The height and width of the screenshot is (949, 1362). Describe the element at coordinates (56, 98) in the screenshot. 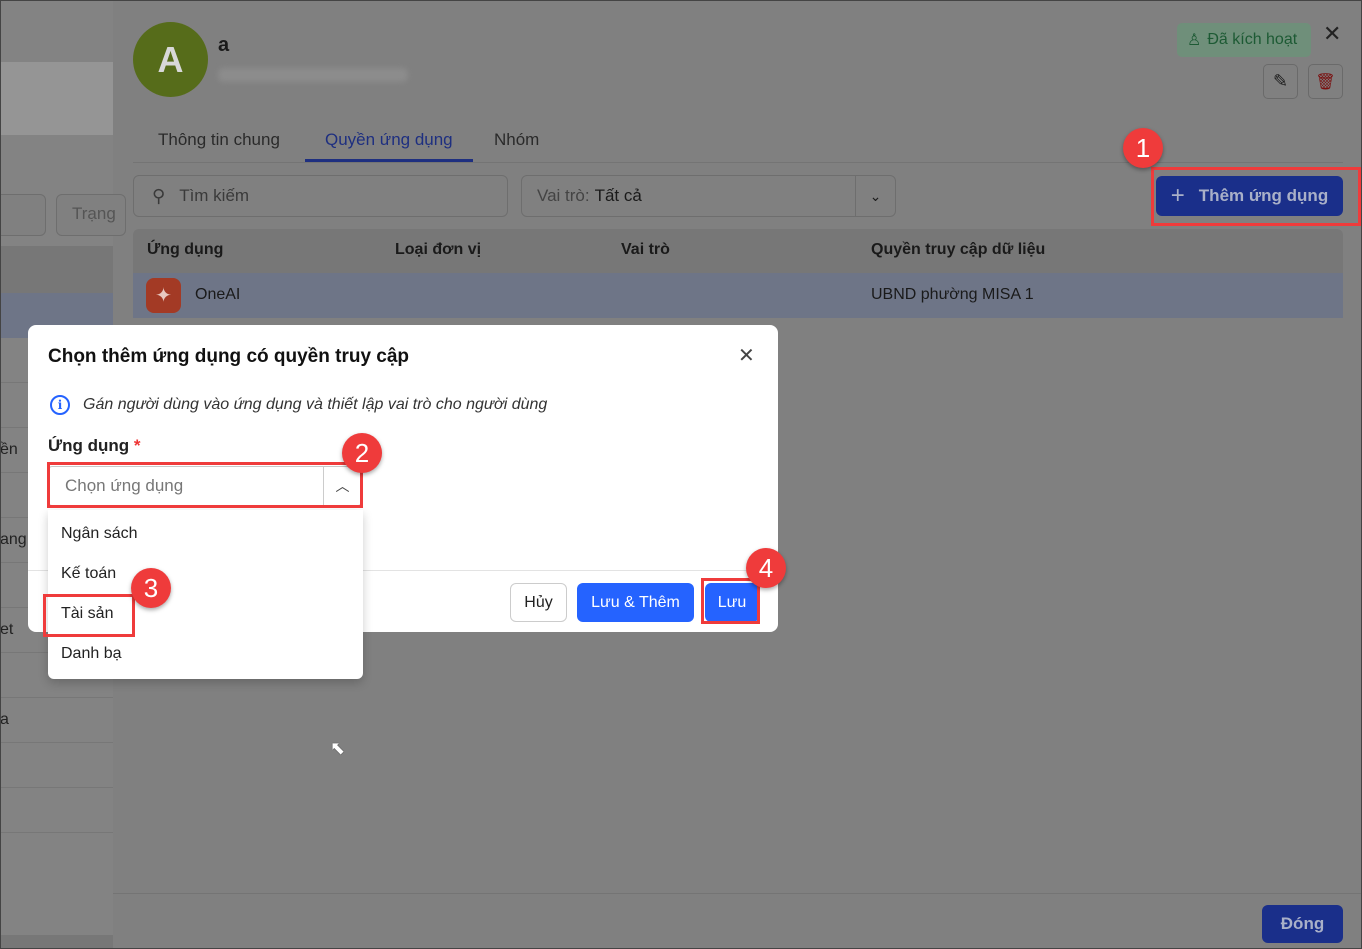

I see `background-header-block` at that location.